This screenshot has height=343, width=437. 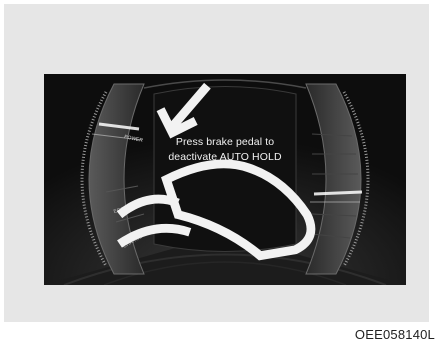 What do you see at coordinates (394, 334) in the screenshot?
I see `figure-code: OEE058140L` at bounding box center [394, 334].